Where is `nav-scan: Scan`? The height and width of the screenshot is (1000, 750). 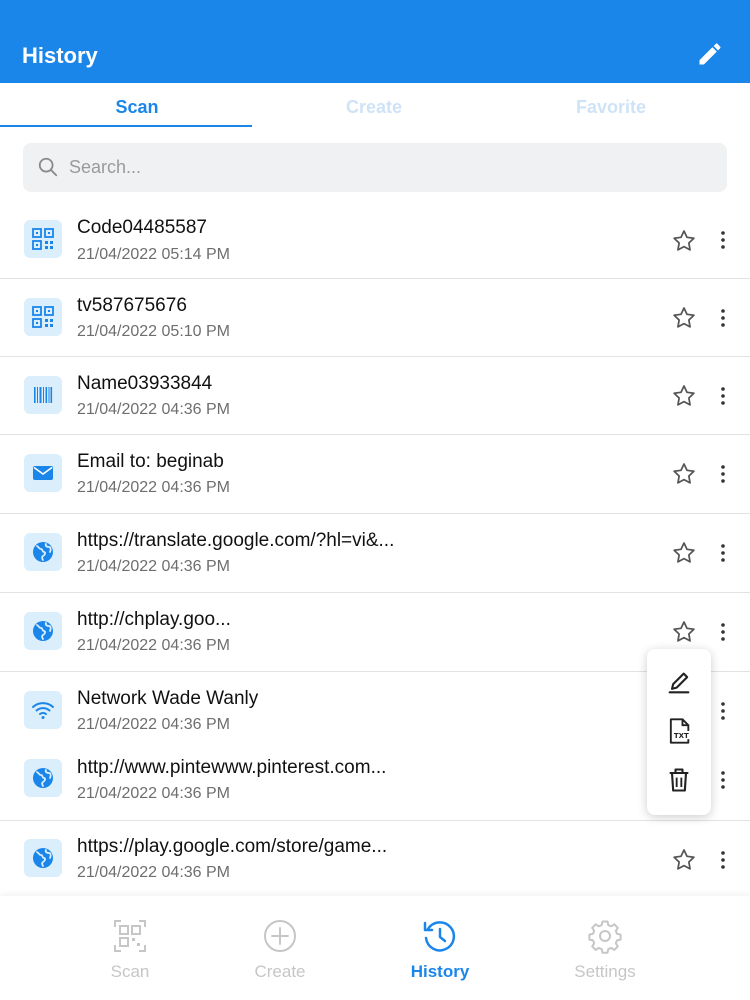 nav-scan: Scan is located at coordinates (130, 948).